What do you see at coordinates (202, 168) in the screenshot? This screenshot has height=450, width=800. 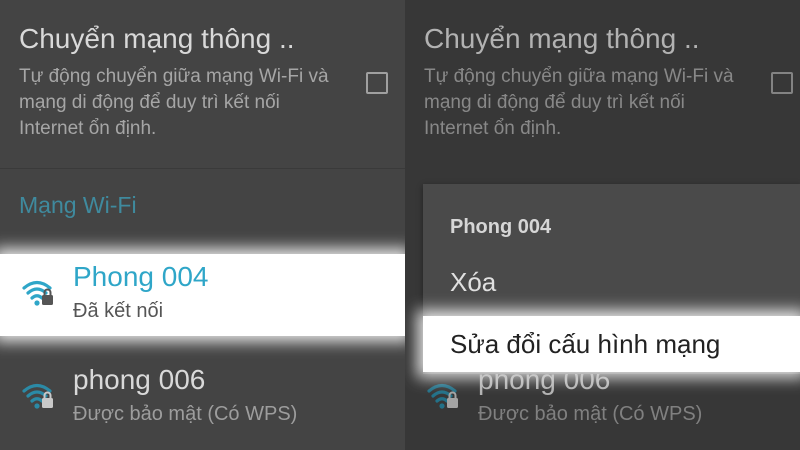 I see `divider` at bounding box center [202, 168].